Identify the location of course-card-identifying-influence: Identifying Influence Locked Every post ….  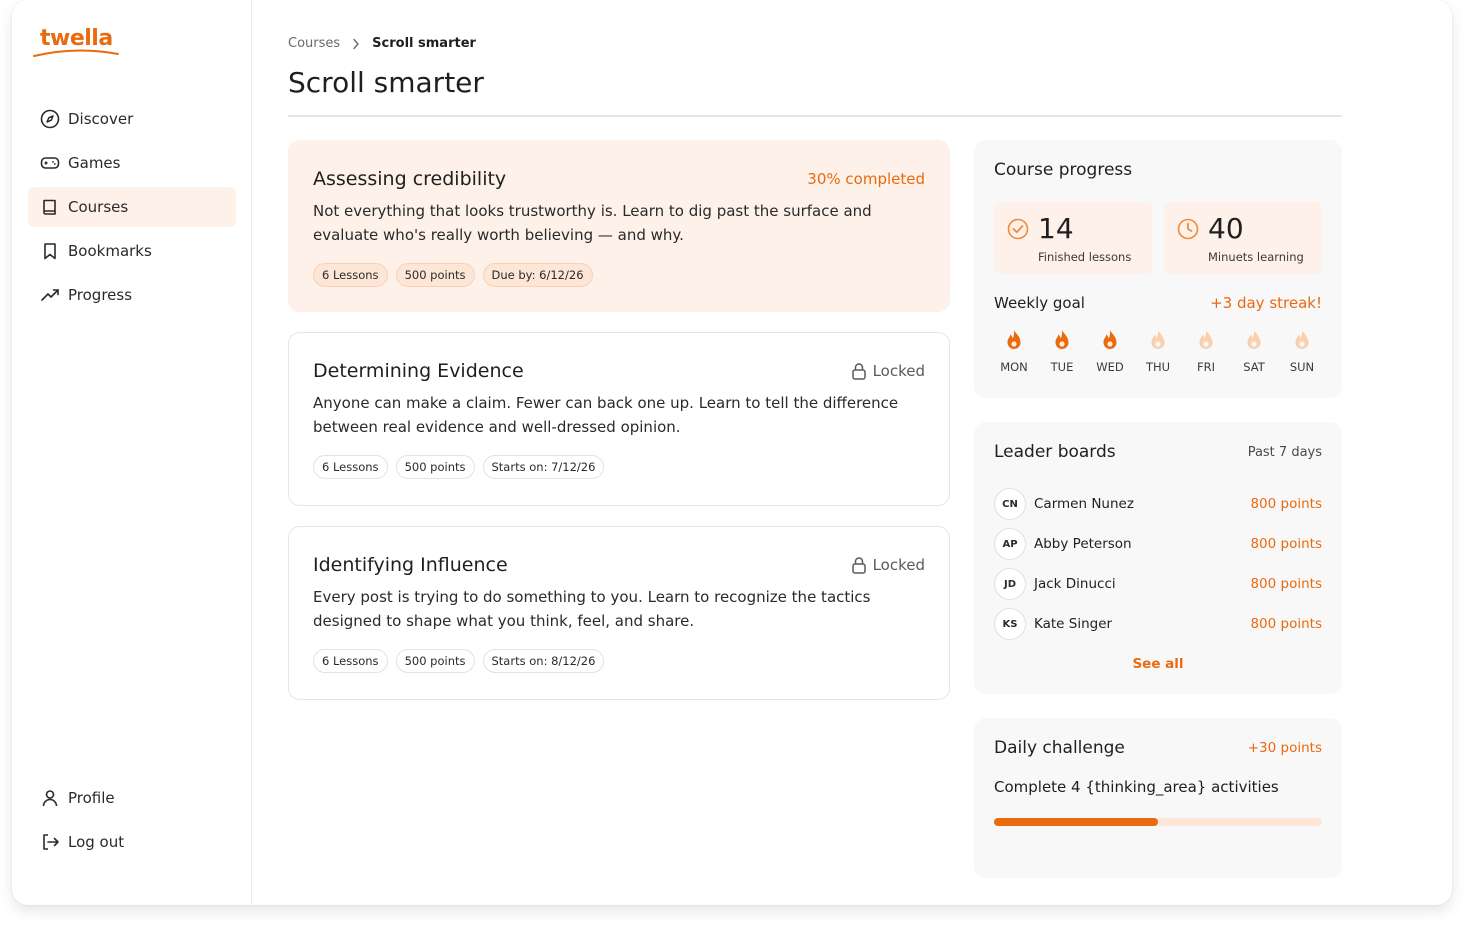
(619, 613).